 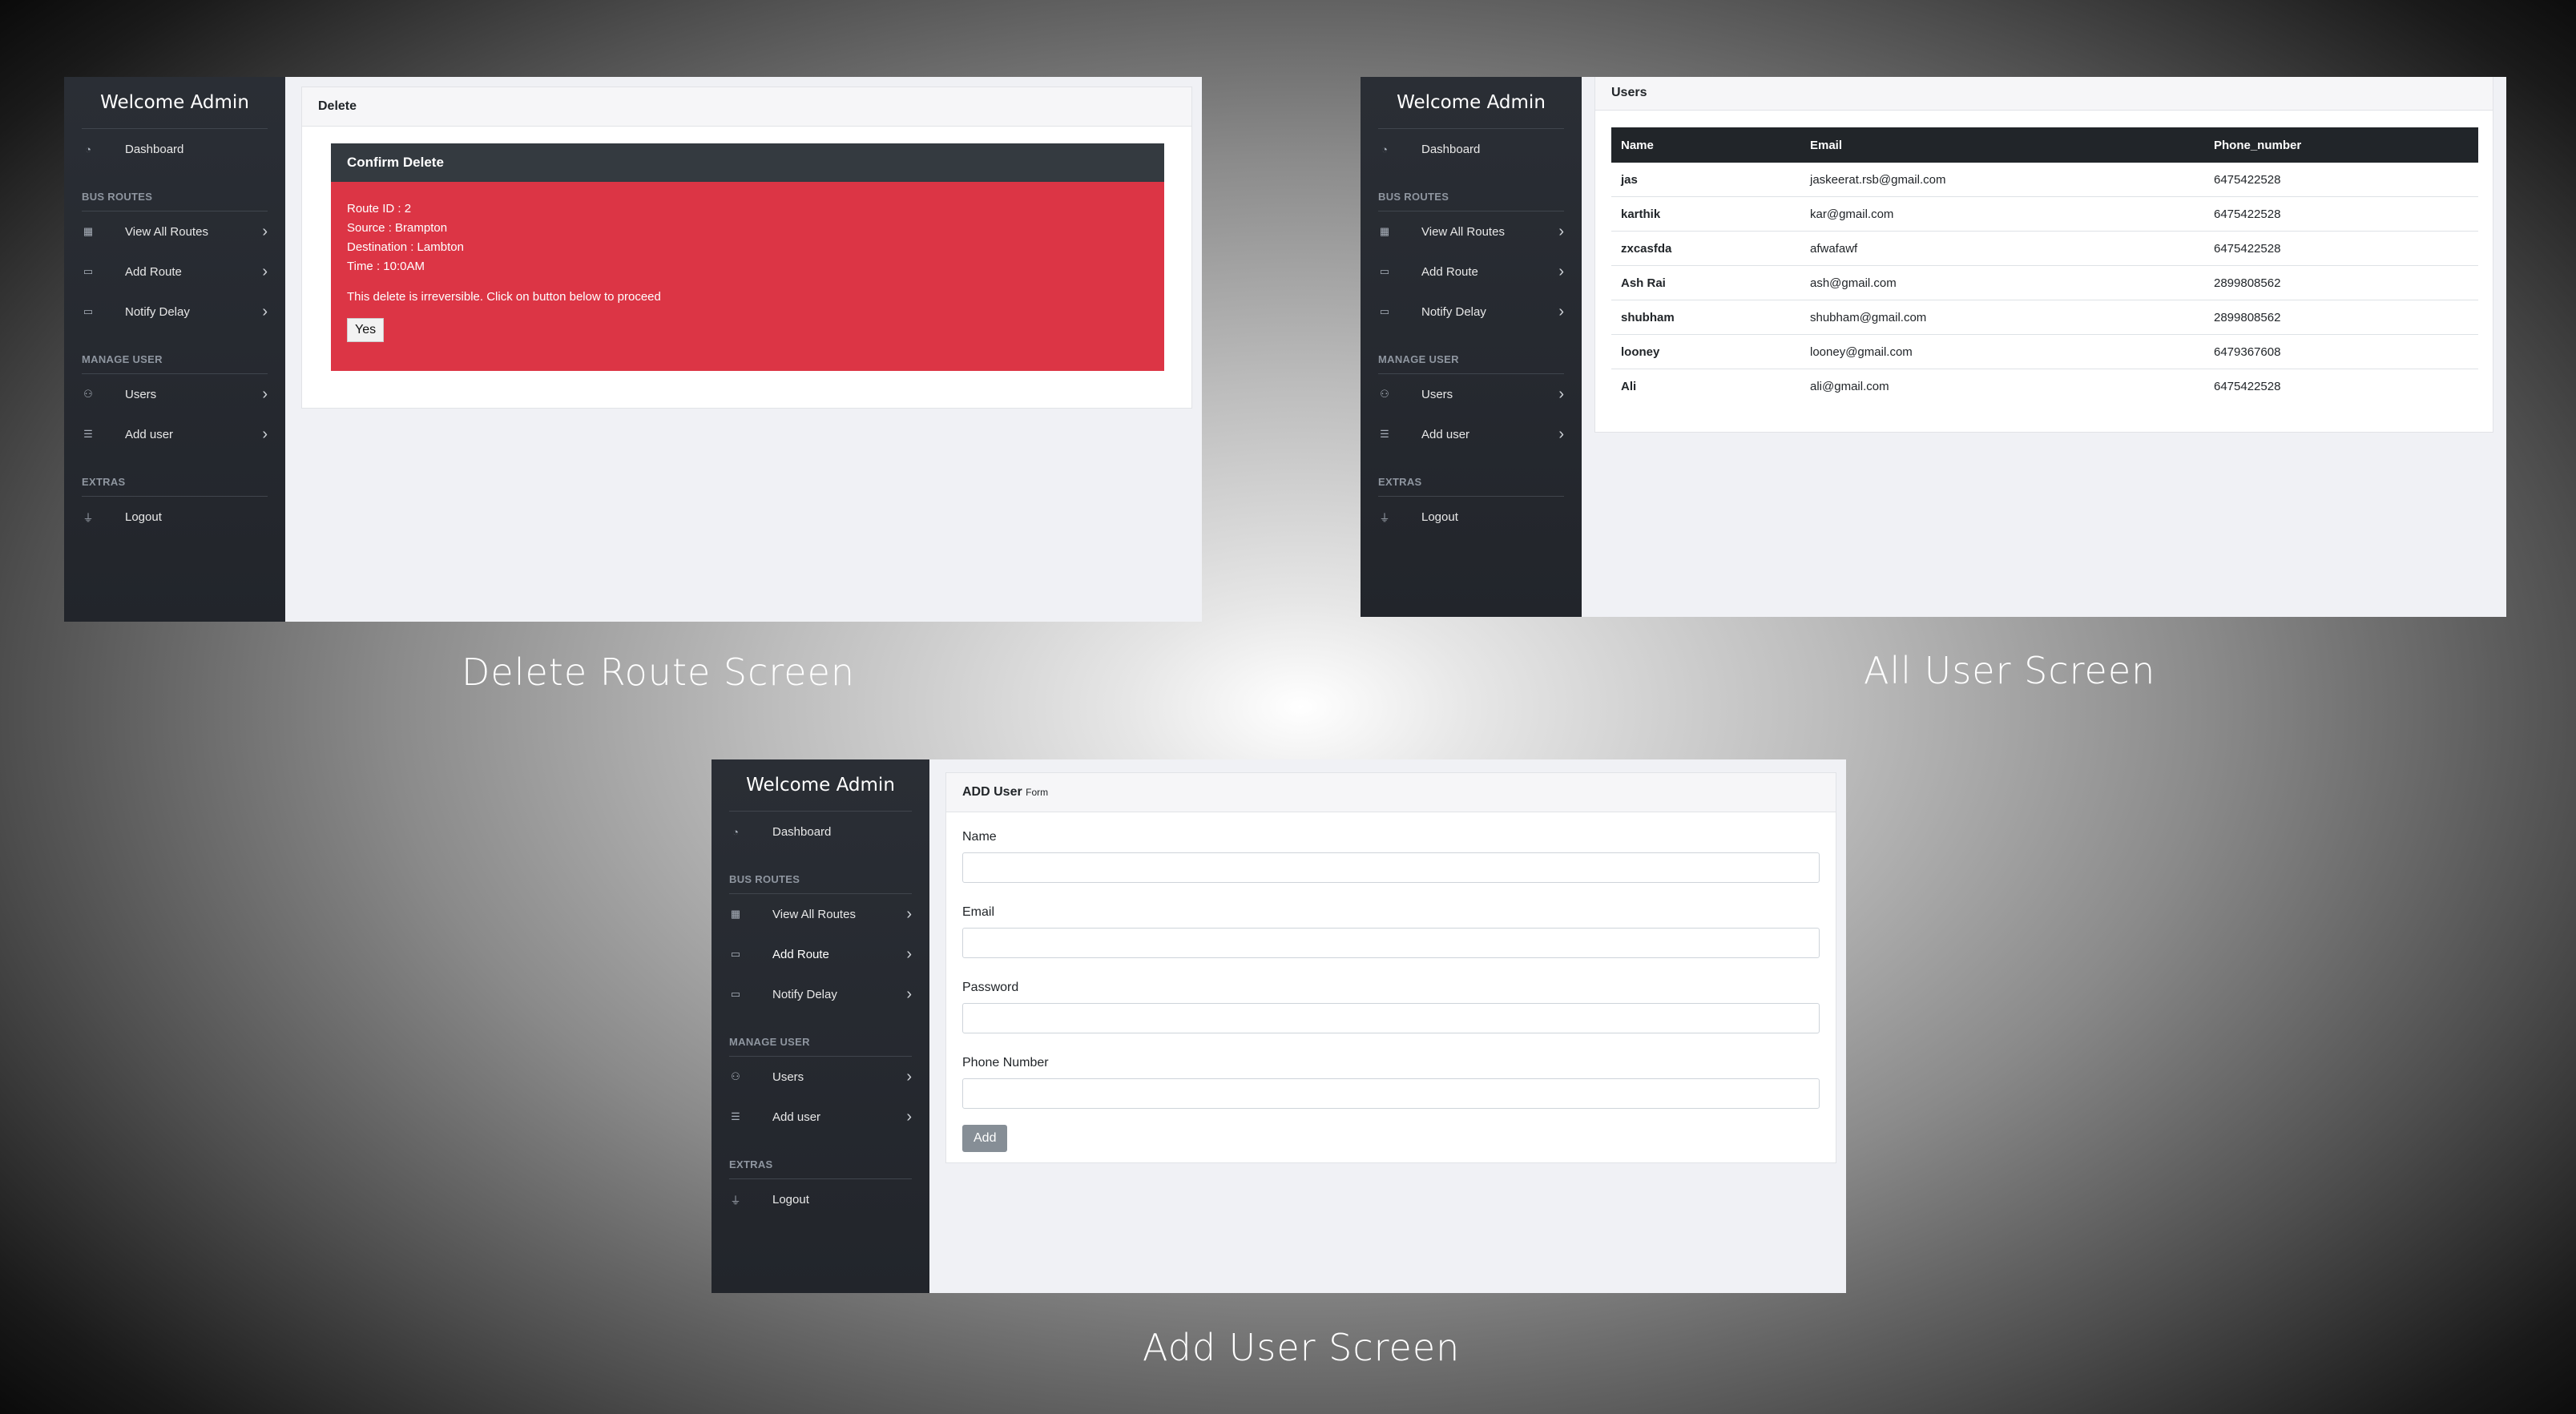 I want to click on caption-all-user: All User Screen, so click(x=2010, y=670).